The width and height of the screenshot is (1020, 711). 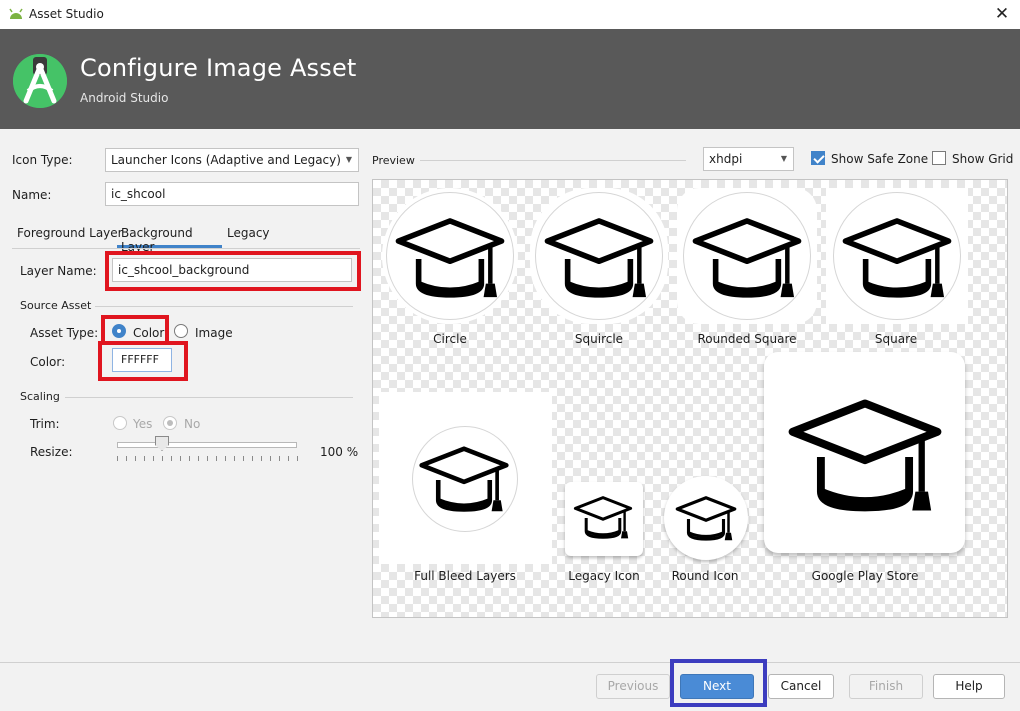 I want to click on tab-background-layer: Background Layer, so click(x=169, y=240).